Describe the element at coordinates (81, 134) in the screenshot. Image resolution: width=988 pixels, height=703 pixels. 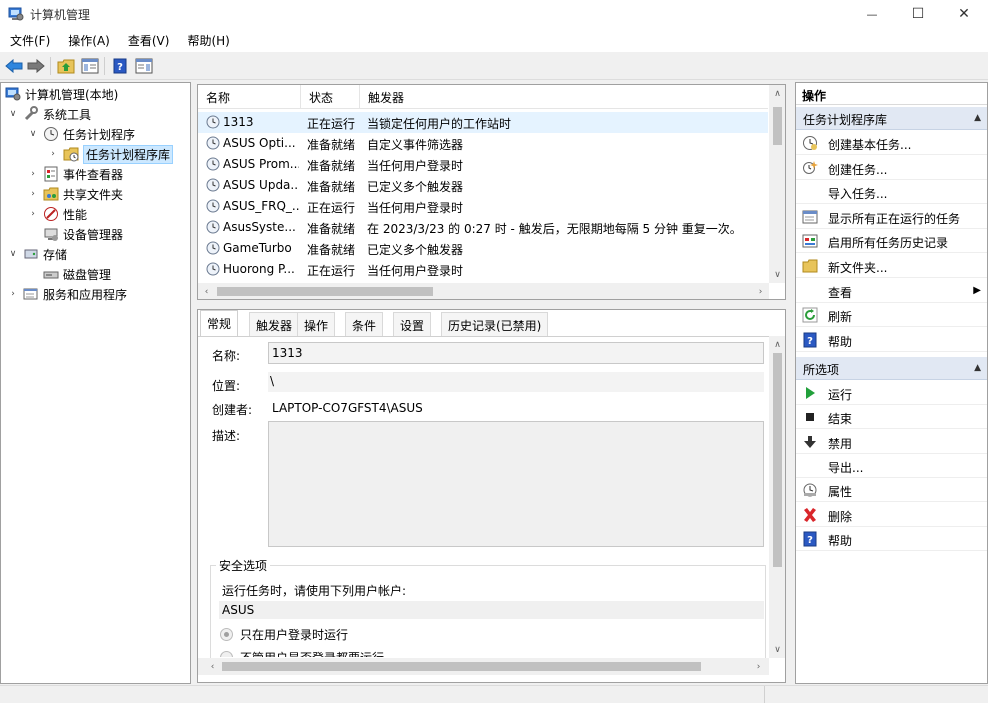
I see `tree-item-task-scheduler: ∨ 任务计划程序` at that location.